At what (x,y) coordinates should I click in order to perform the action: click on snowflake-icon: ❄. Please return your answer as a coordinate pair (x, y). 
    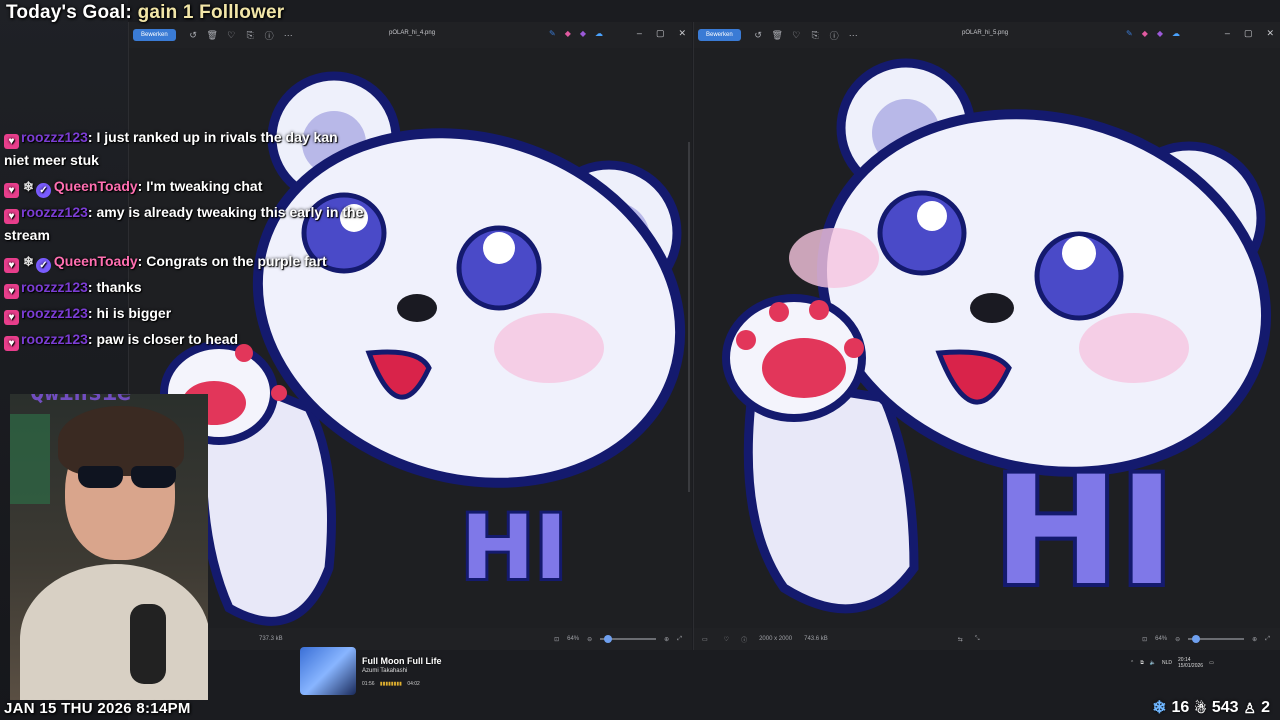
    Looking at the image, I should click on (1159, 707).